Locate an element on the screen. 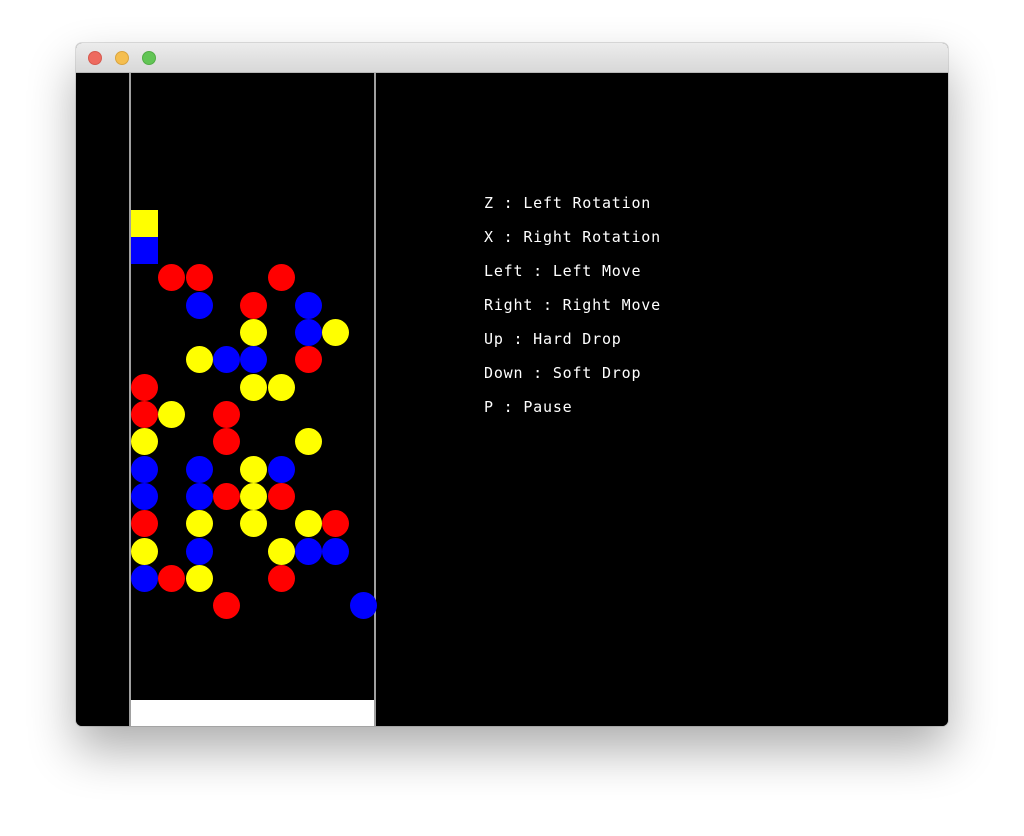  control-right-rotation: X : Right Rotation is located at coordinates (572, 237).